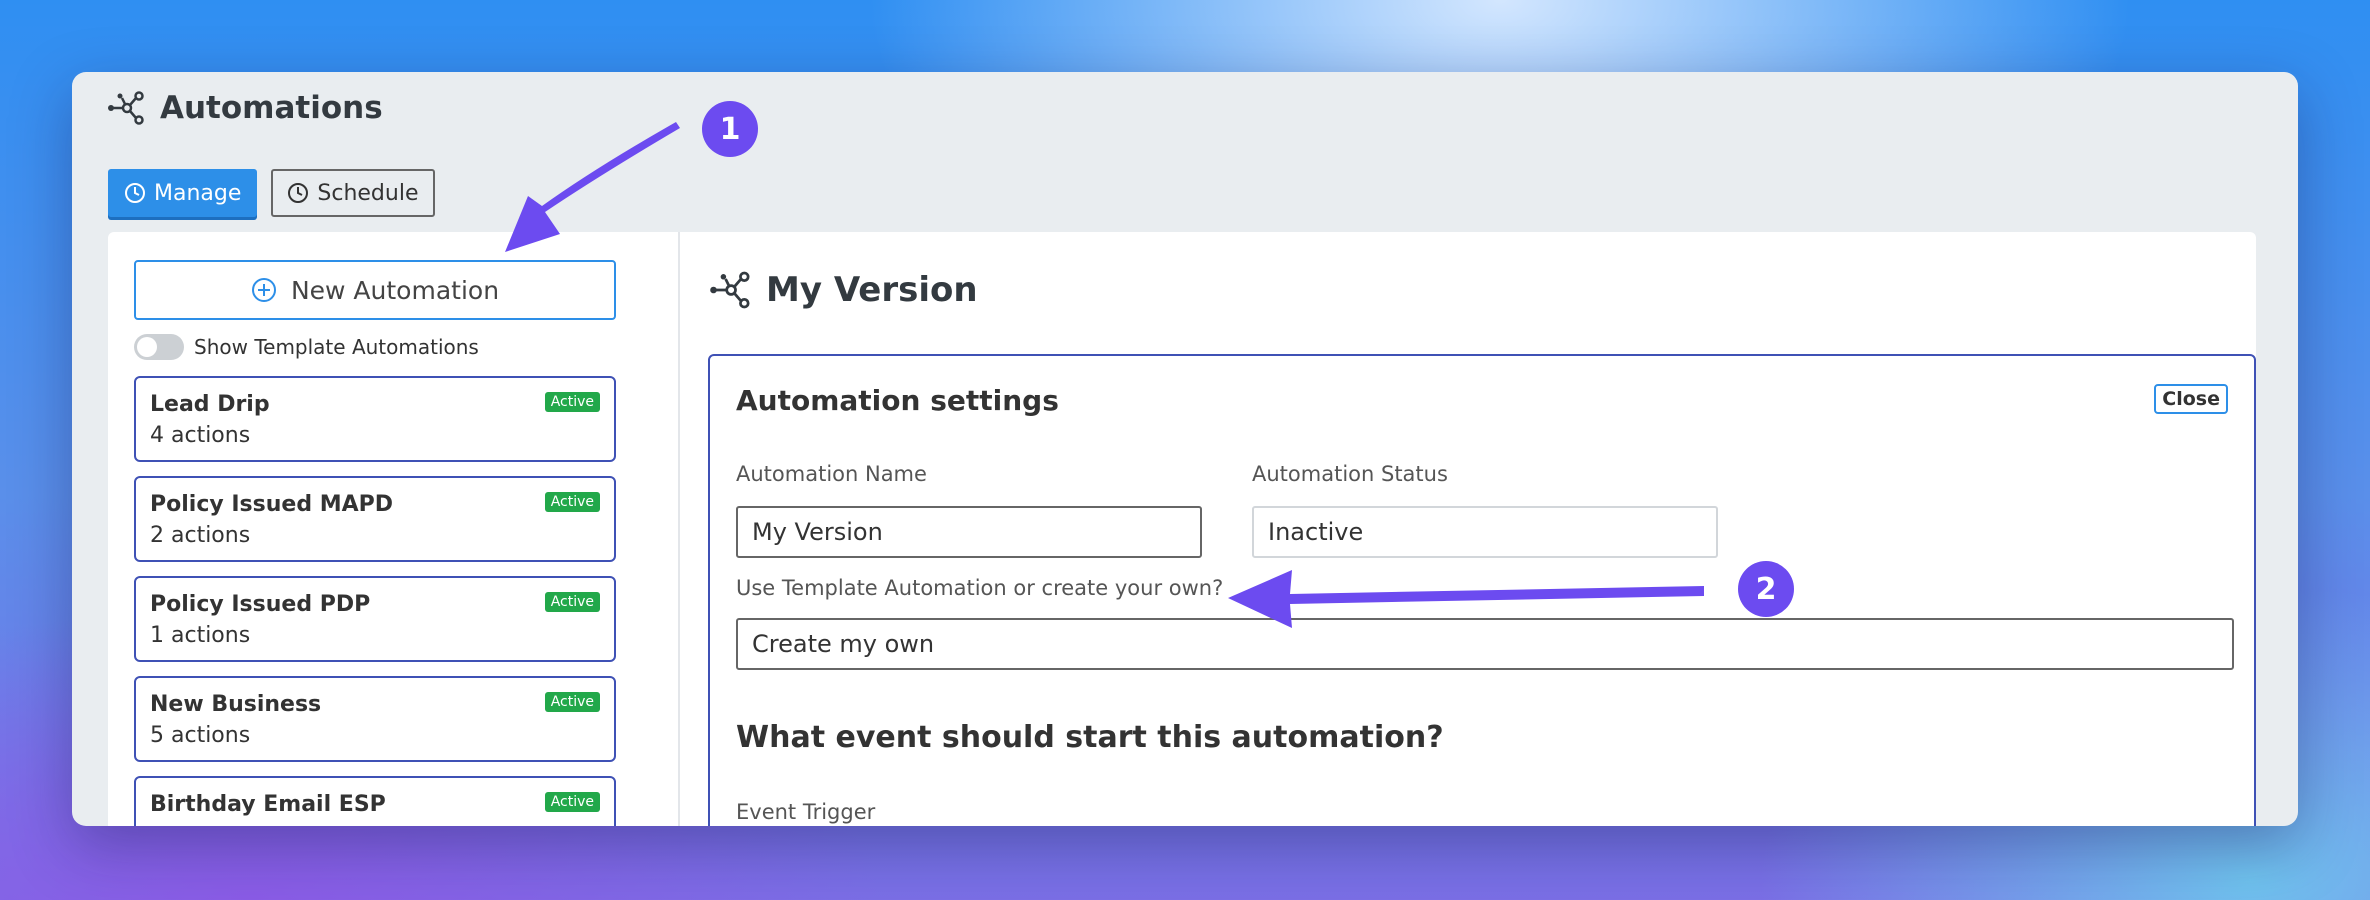  I want to click on app-header: Automations, so click(244, 108).